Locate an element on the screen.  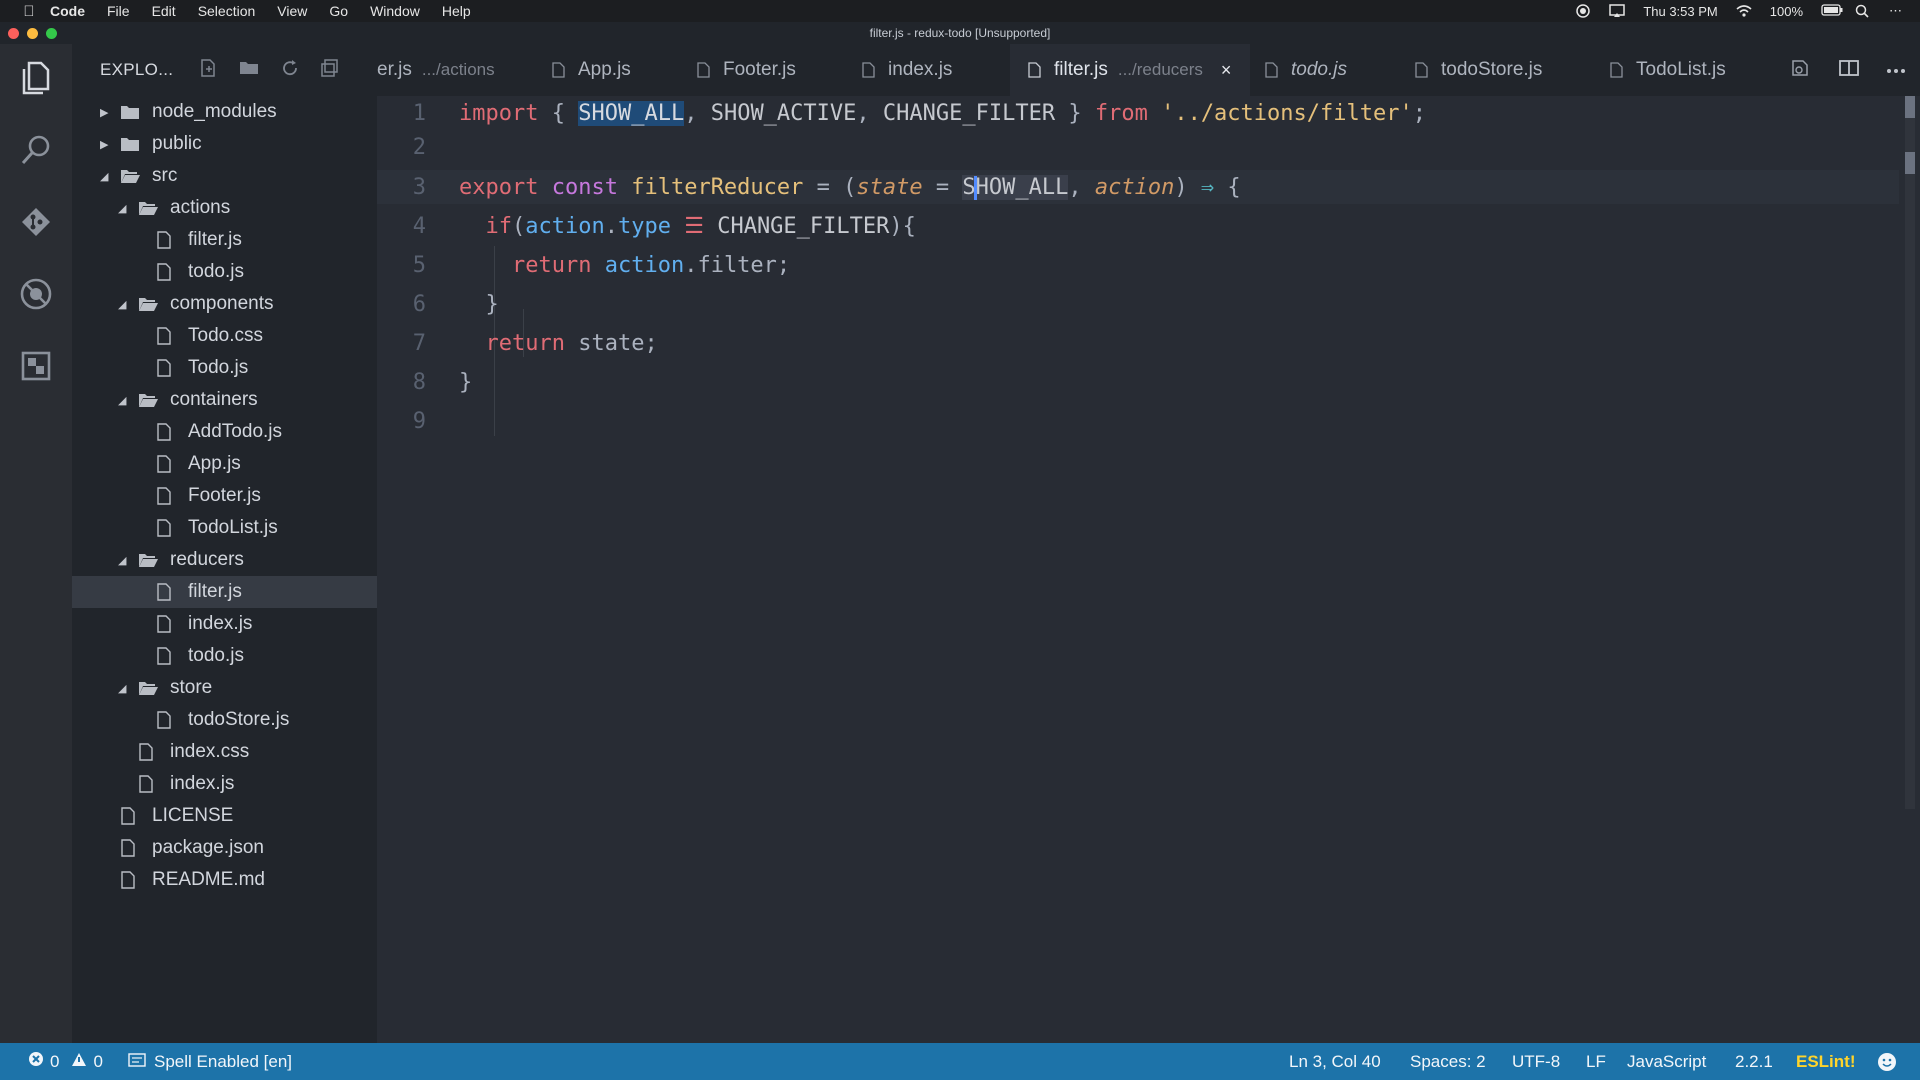
tab-todostore-js: todoStore.js is located at coordinates (1500, 70).